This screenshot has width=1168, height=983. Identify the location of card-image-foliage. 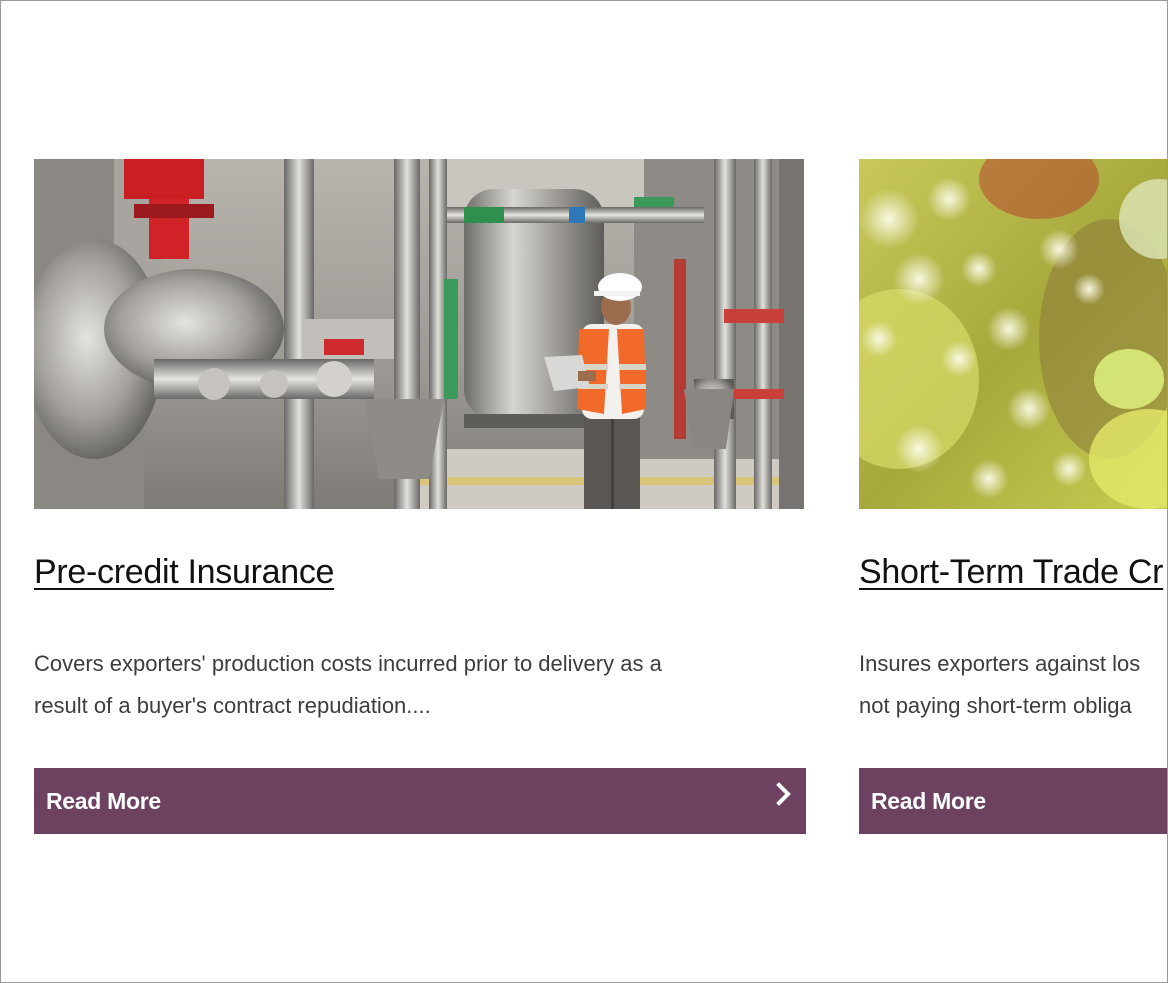
(1013, 334).